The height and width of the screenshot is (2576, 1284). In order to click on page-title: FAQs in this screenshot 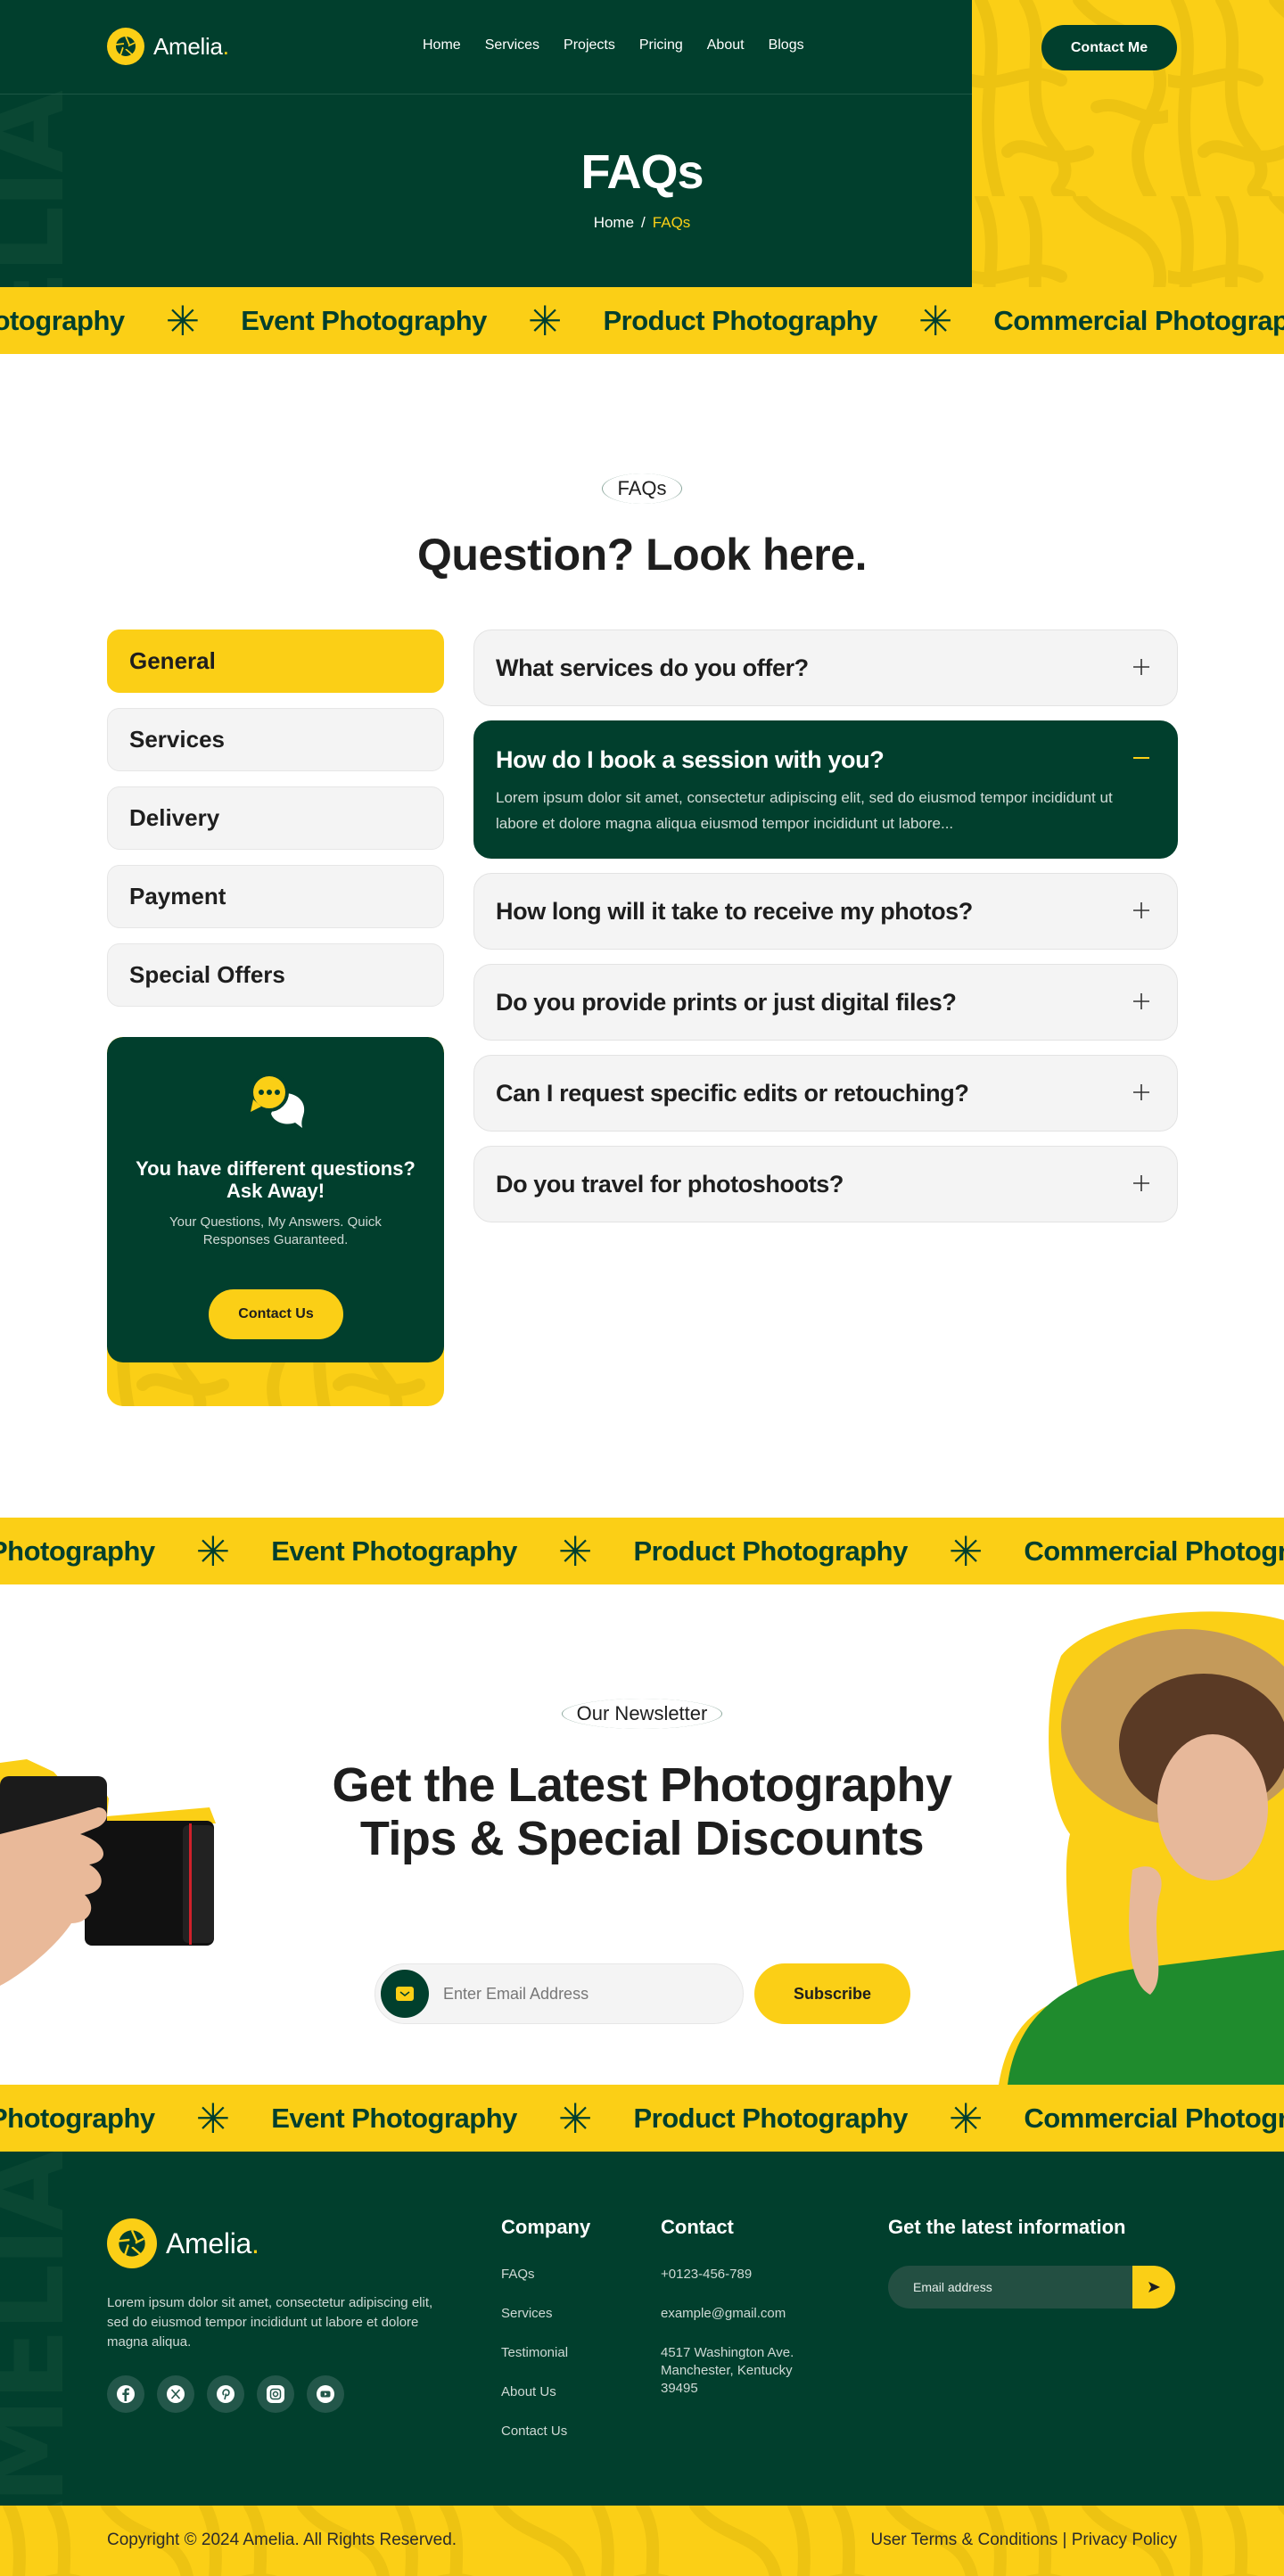, I will do `click(642, 172)`.